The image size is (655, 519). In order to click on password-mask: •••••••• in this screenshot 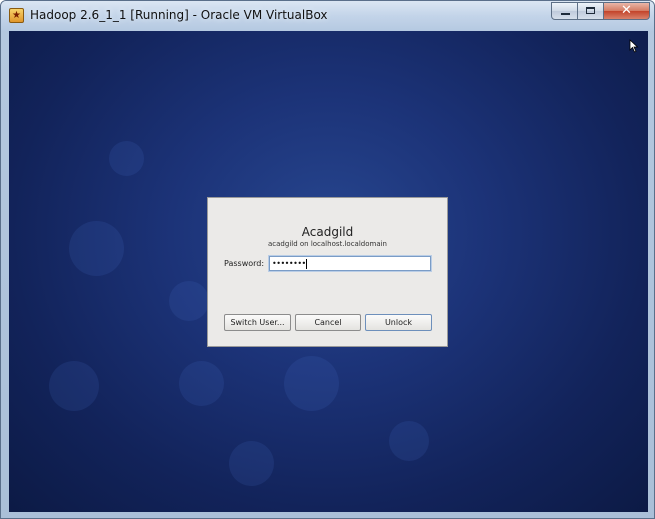, I will do `click(289, 263)`.